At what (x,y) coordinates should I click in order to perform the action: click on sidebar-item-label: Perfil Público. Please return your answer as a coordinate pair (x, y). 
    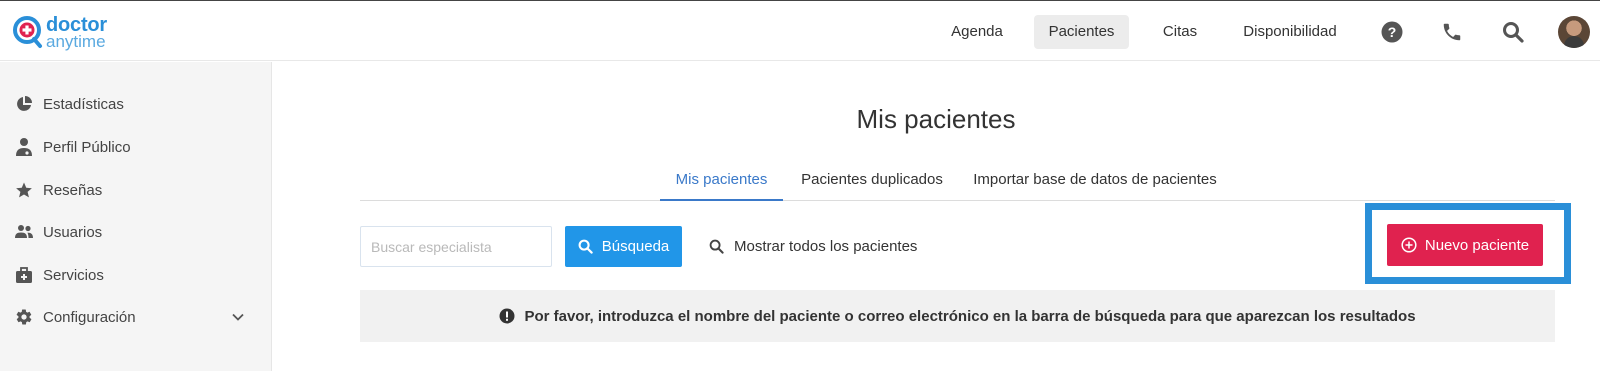
    Looking at the image, I should click on (87, 147).